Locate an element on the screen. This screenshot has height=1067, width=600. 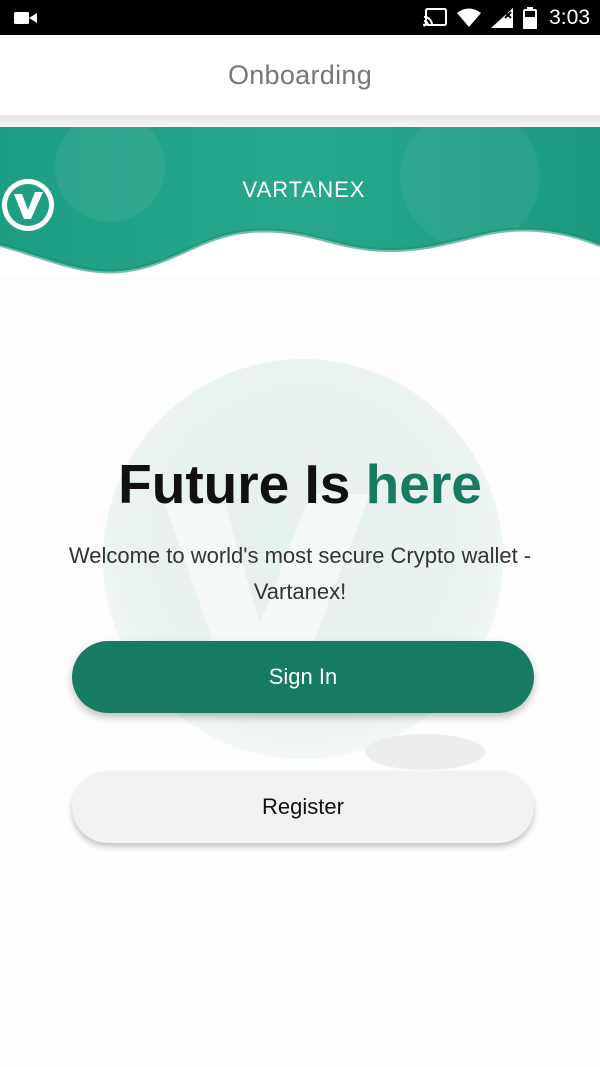
header-banner: VARTANEX is located at coordinates (300, 202).